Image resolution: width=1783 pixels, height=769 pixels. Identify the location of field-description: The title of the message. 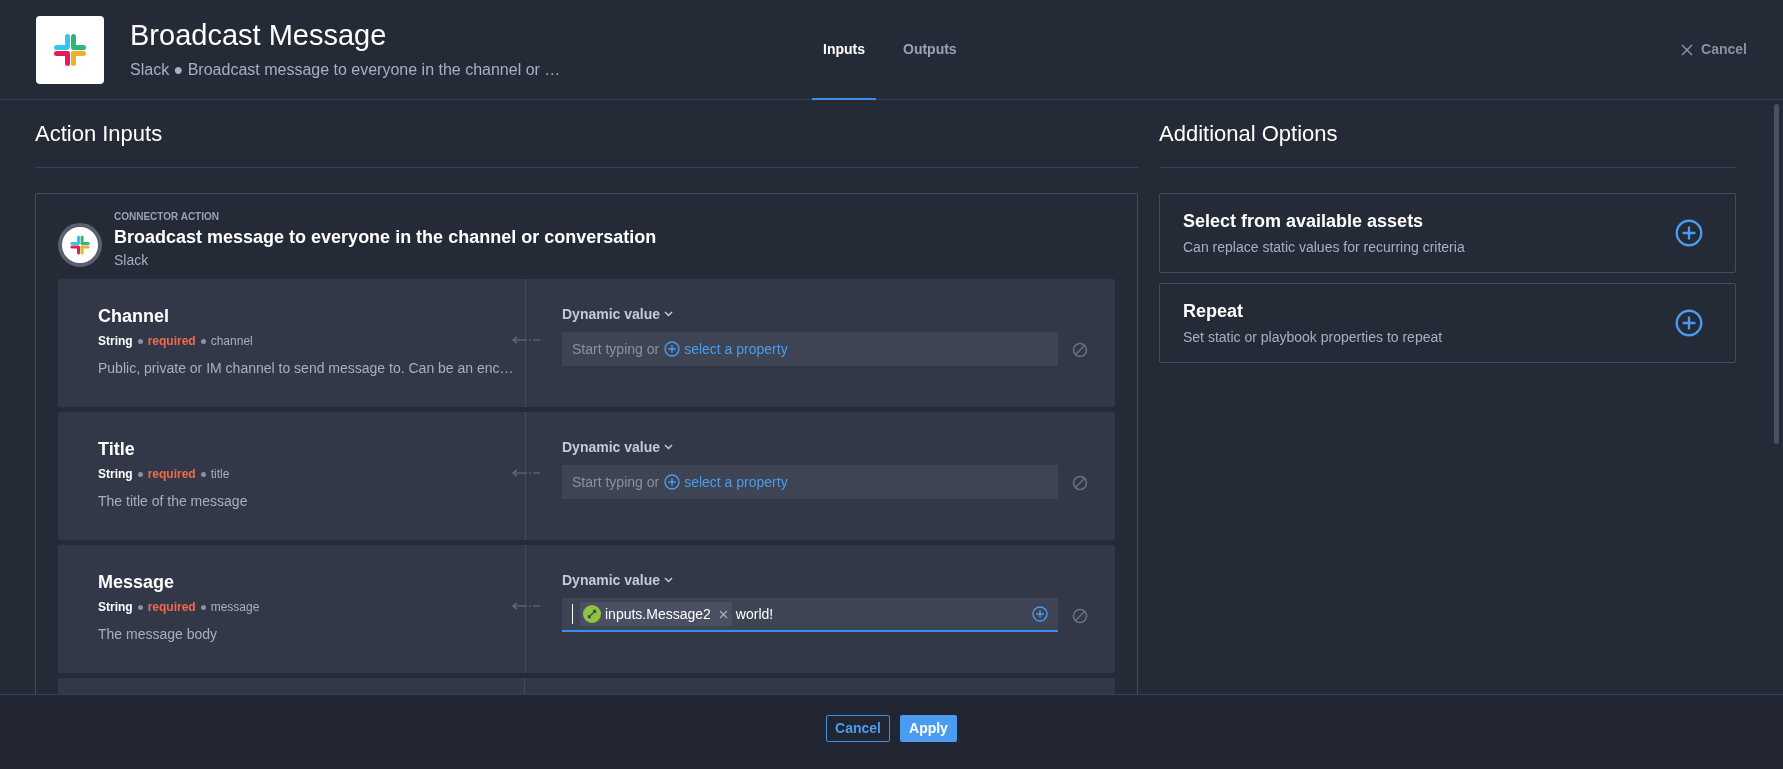
(173, 501).